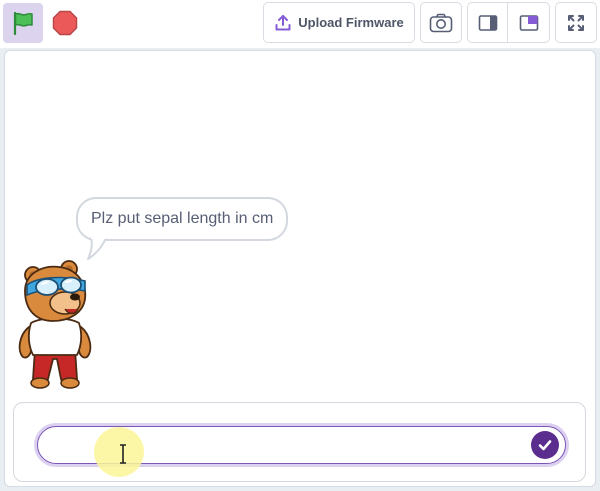 Image resolution: width=600 pixels, height=491 pixels. What do you see at coordinates (351, 22) in the screenshot?
I see `upload-firmware-label: Upload Firmware` at bounding box center [351, 22].